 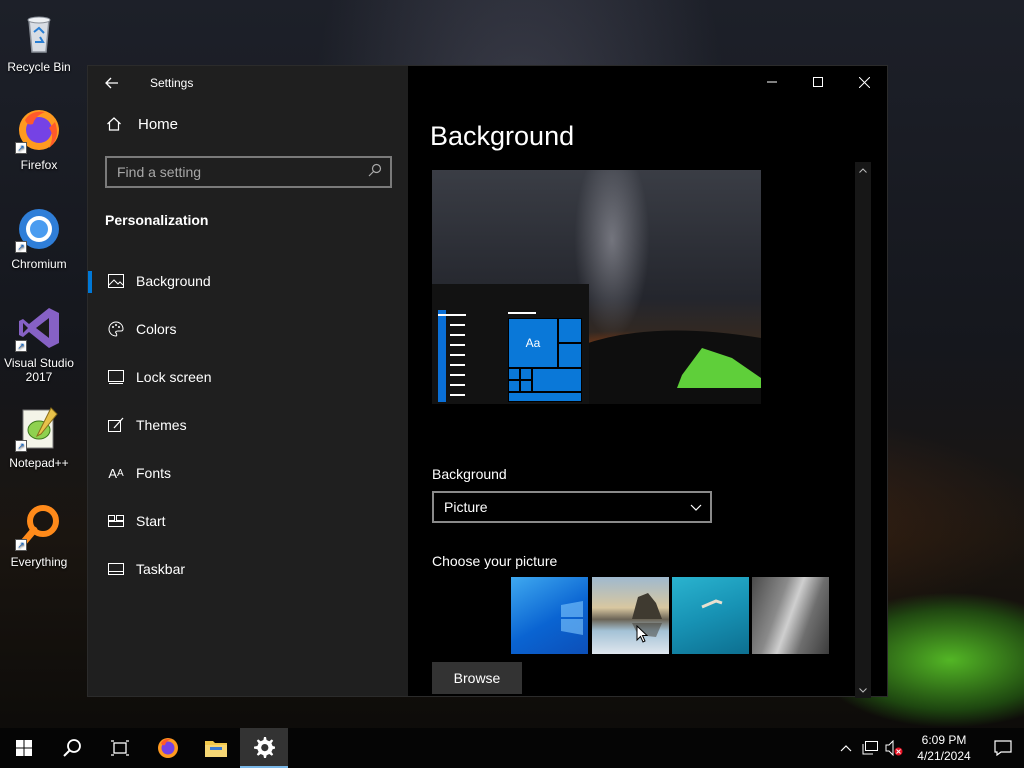 What do you see at coordinates (248, 329) in the screenshot?
I see `nav-item-colors: Colors` at bounding box center [248, 329].